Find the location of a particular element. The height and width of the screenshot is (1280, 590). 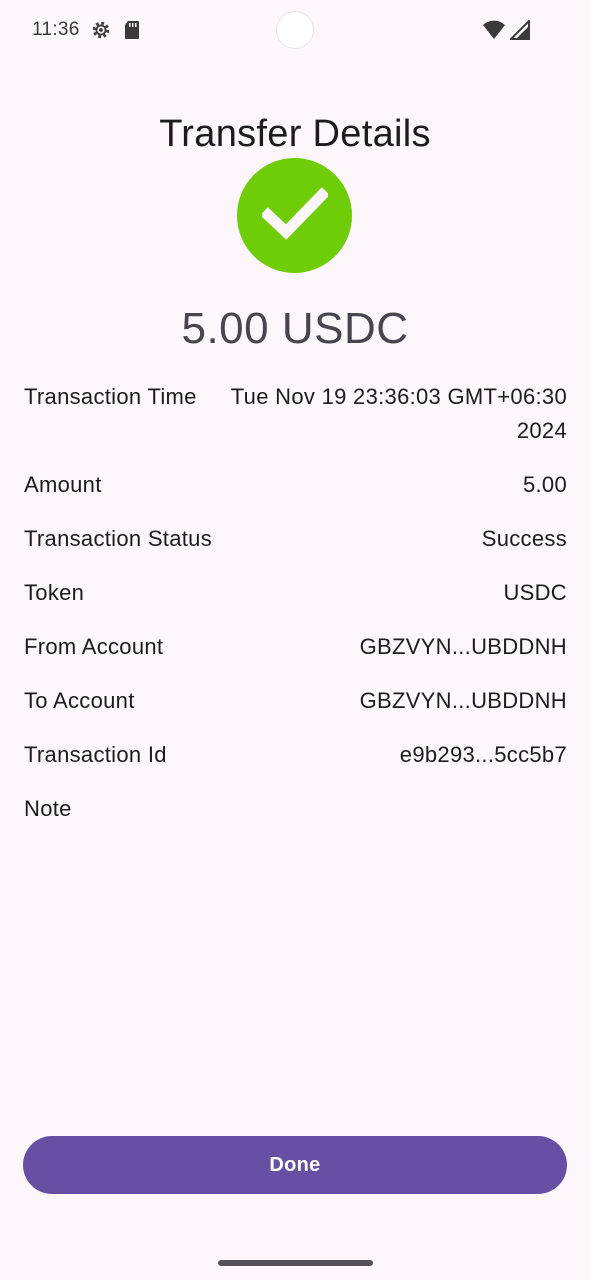

detail-value: Success is located at coordinates (524, 538).